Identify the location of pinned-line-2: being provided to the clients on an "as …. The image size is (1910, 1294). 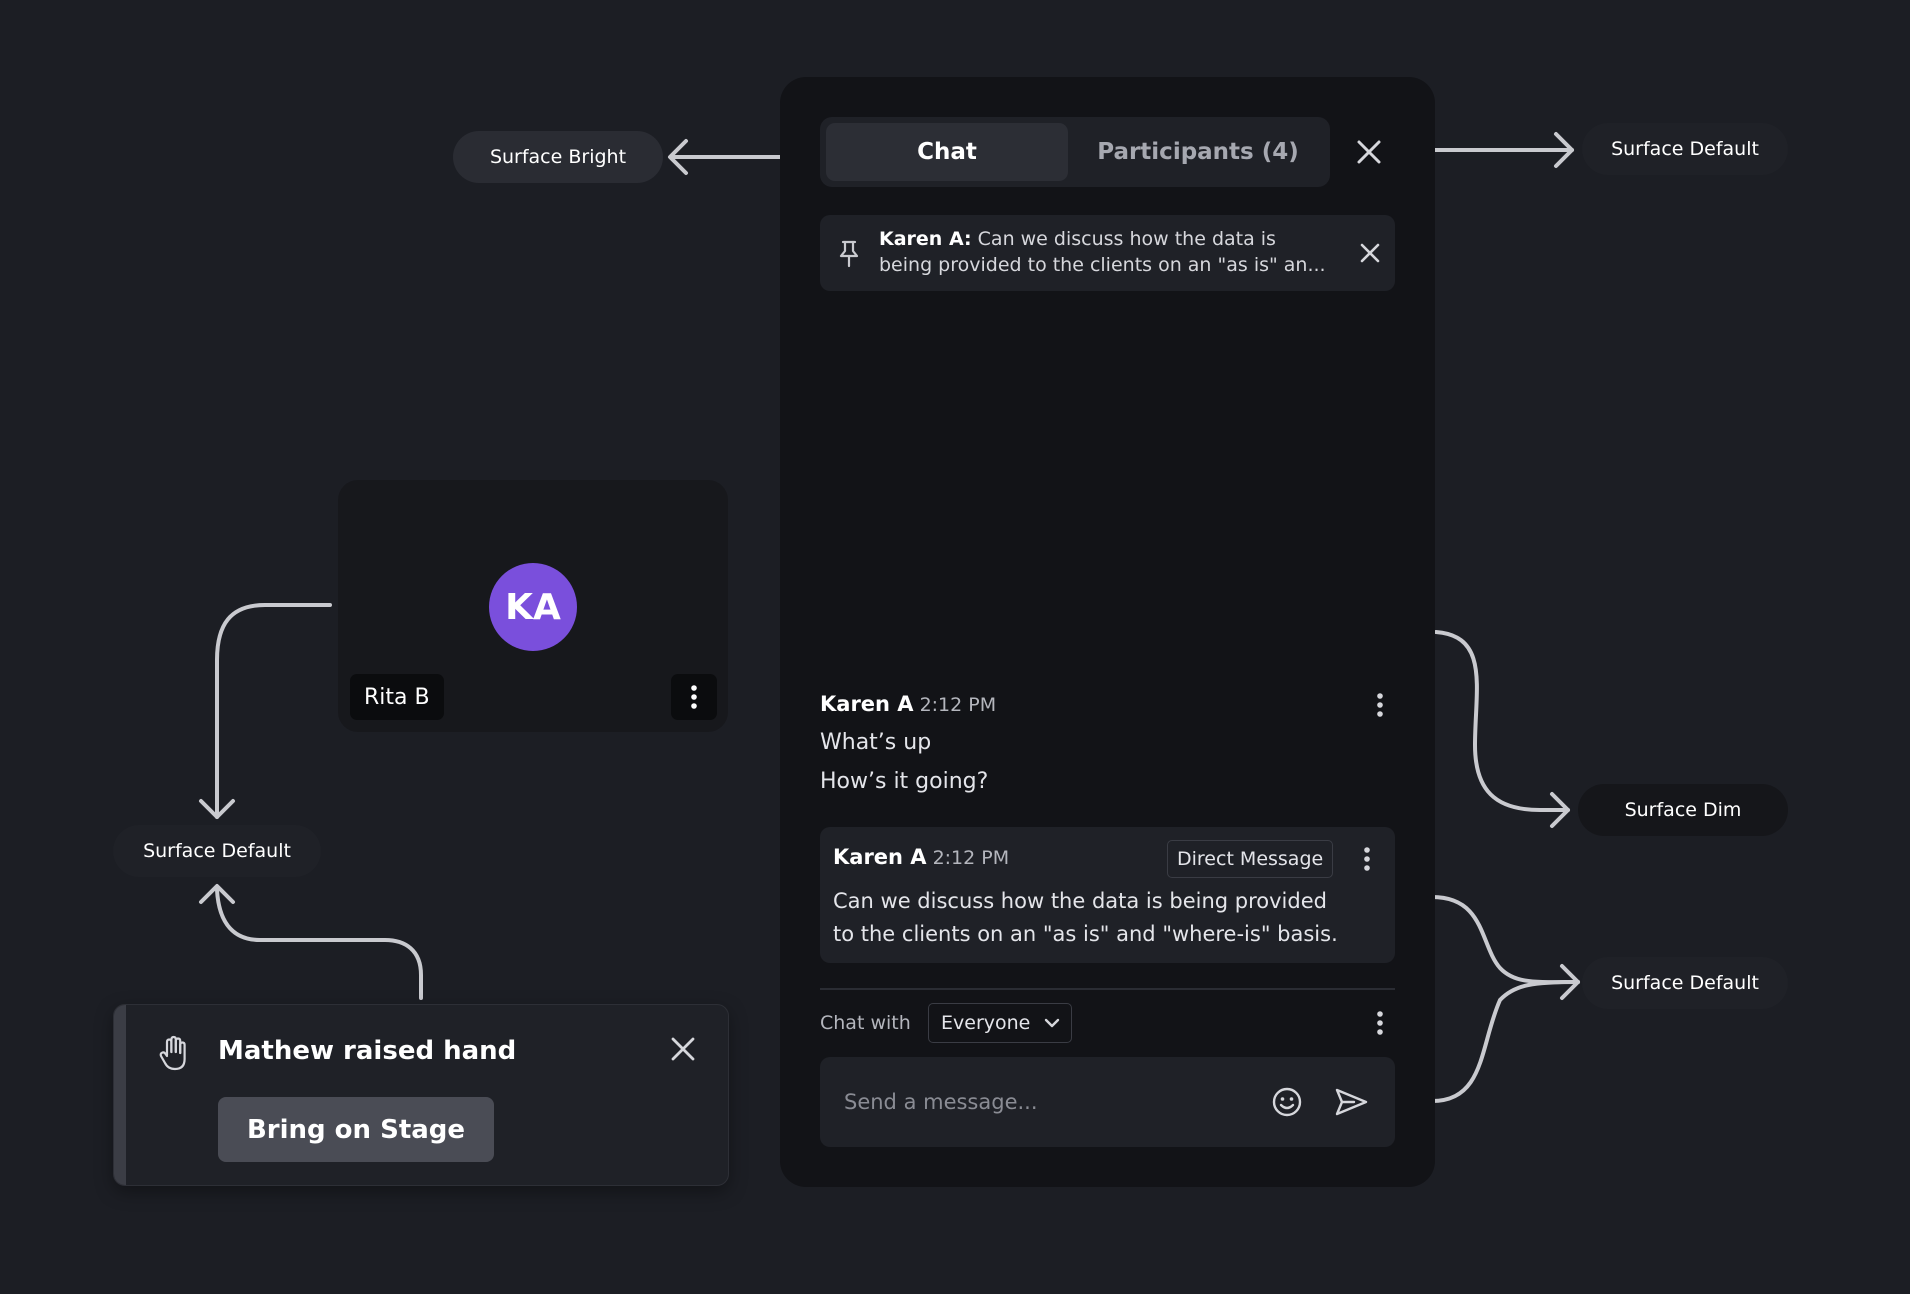
(1102, 265).